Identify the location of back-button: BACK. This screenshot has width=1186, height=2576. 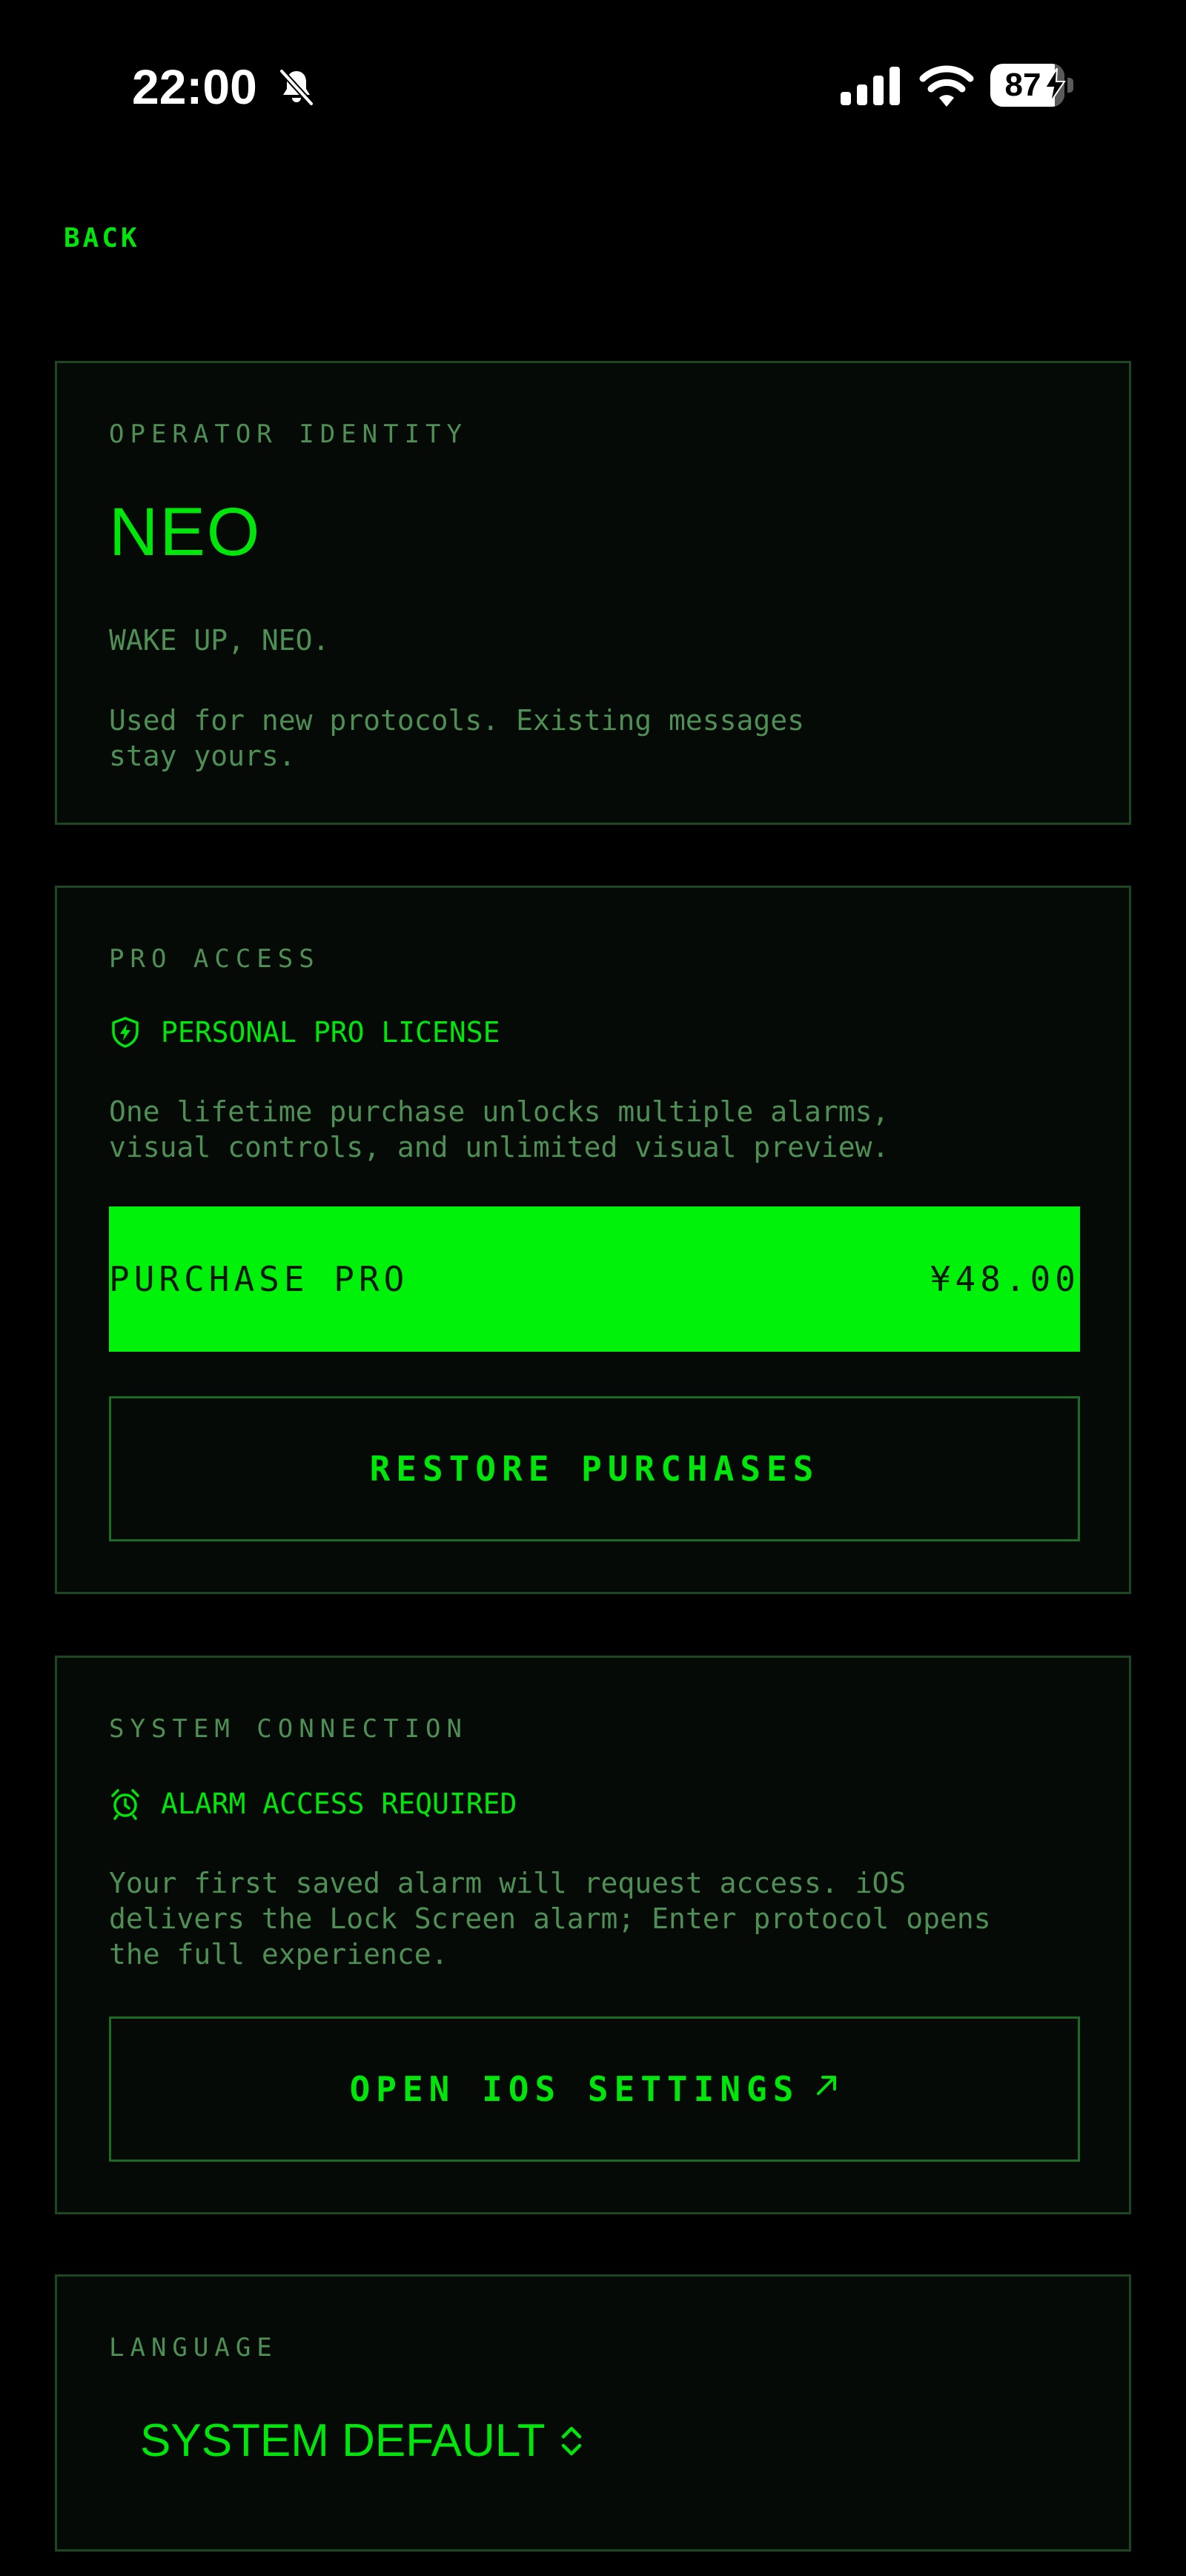
(102, 238).